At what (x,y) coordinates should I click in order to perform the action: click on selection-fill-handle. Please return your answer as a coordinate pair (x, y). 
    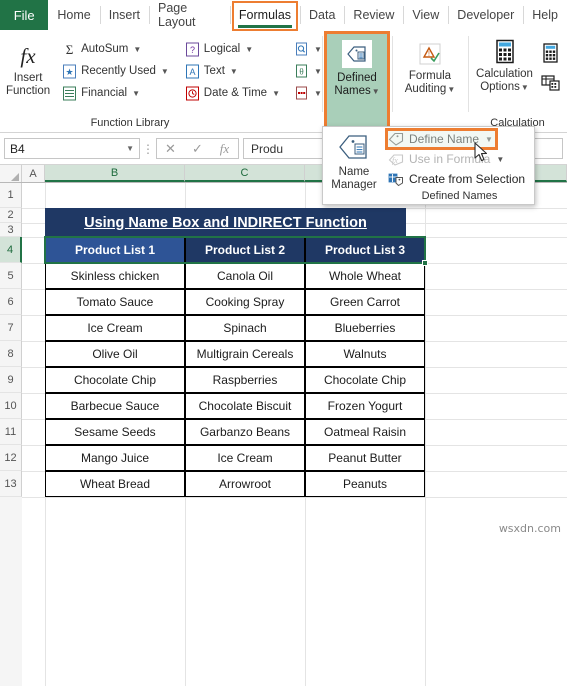
    Looking at the image, I should click on (425, 263).